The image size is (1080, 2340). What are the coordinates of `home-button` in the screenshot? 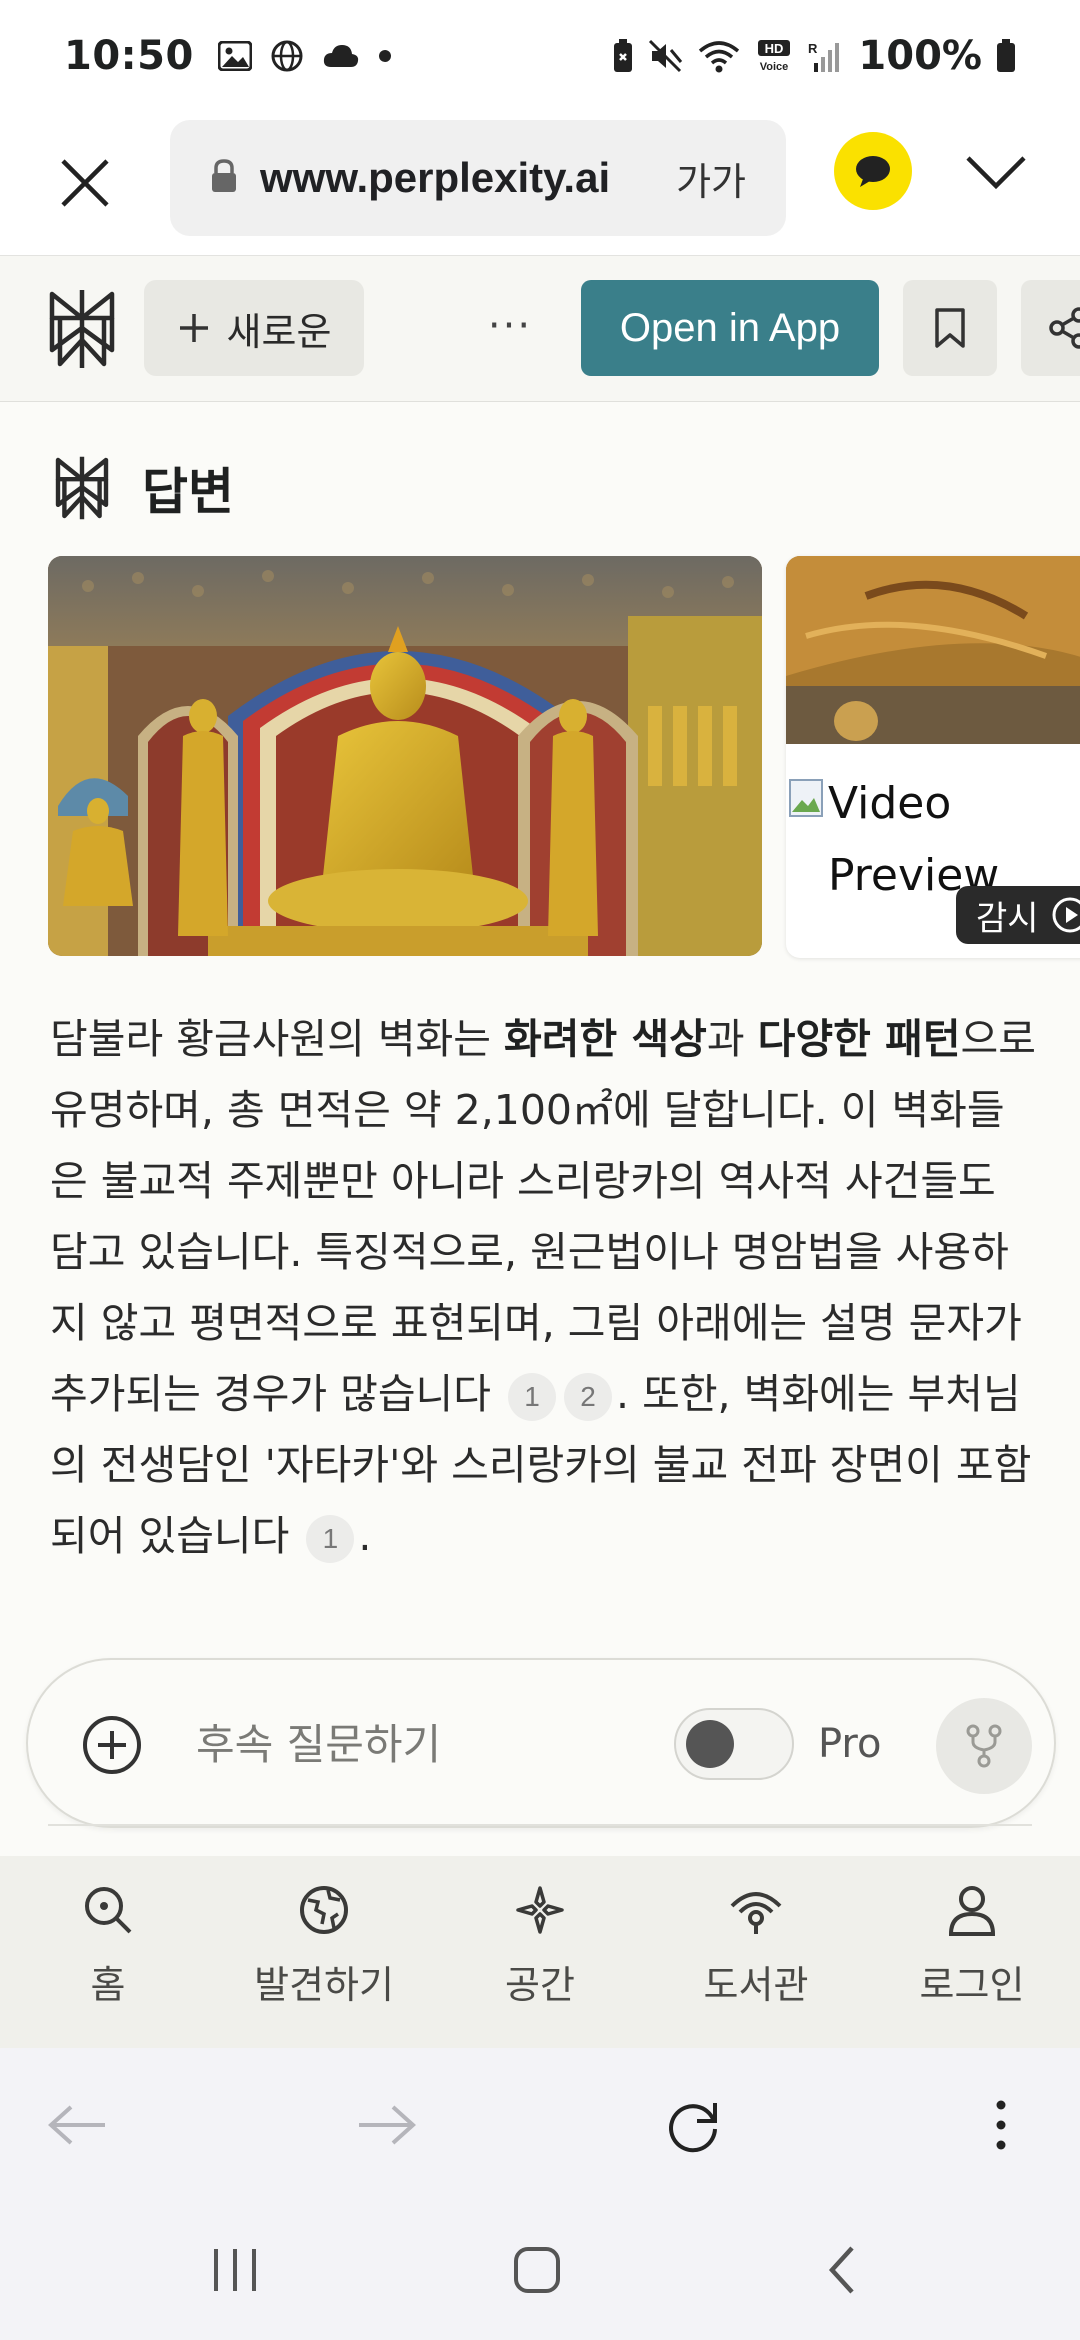 It's located at (537, 2270).